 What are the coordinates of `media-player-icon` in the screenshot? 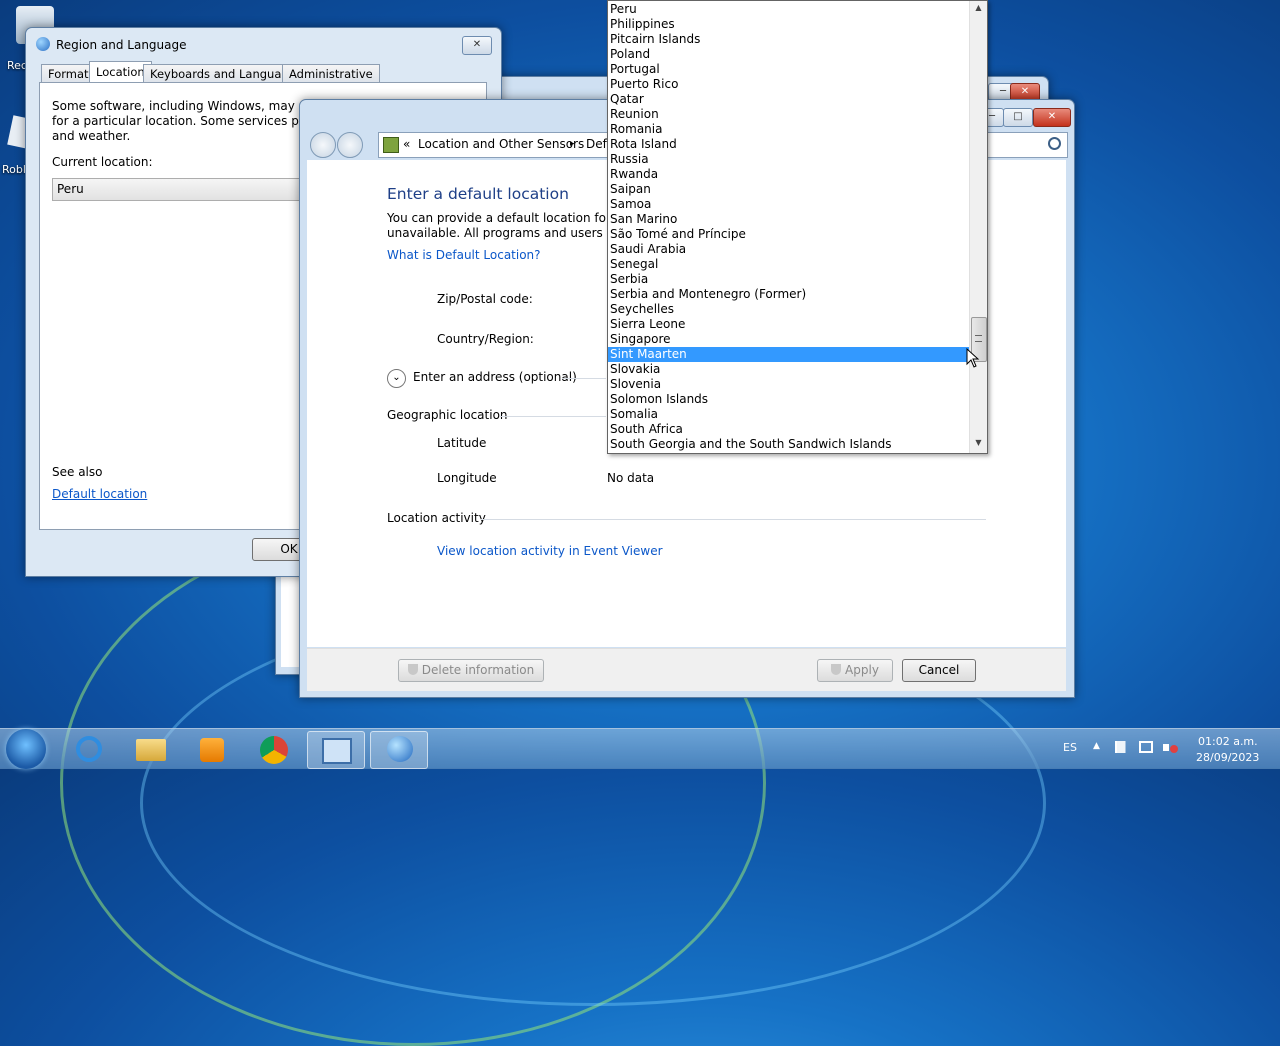 It's located at (212, 750).